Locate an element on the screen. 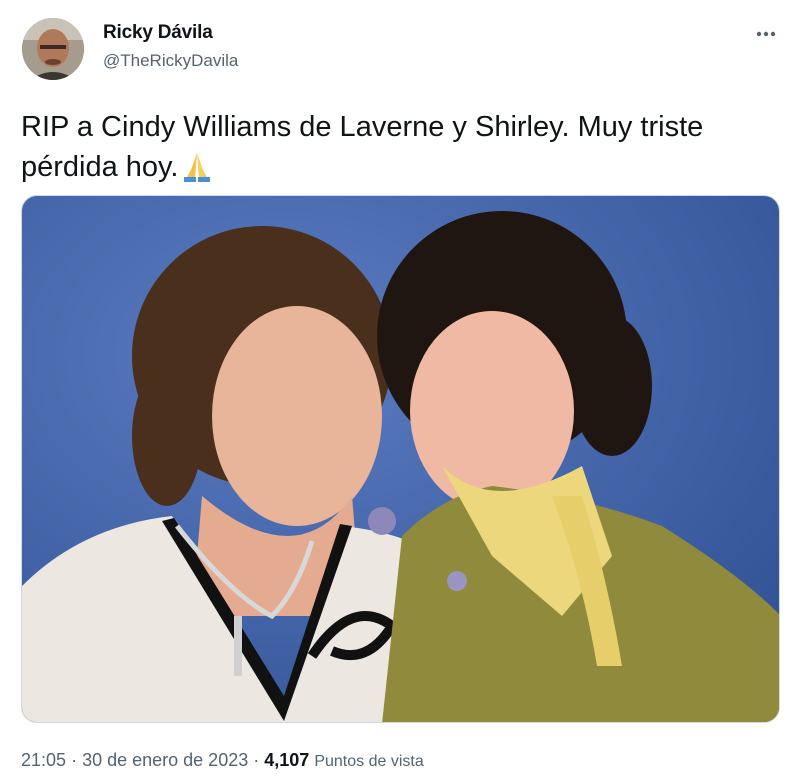  author-handle: @TheRickyDavila is located at coordinates (170, 61).